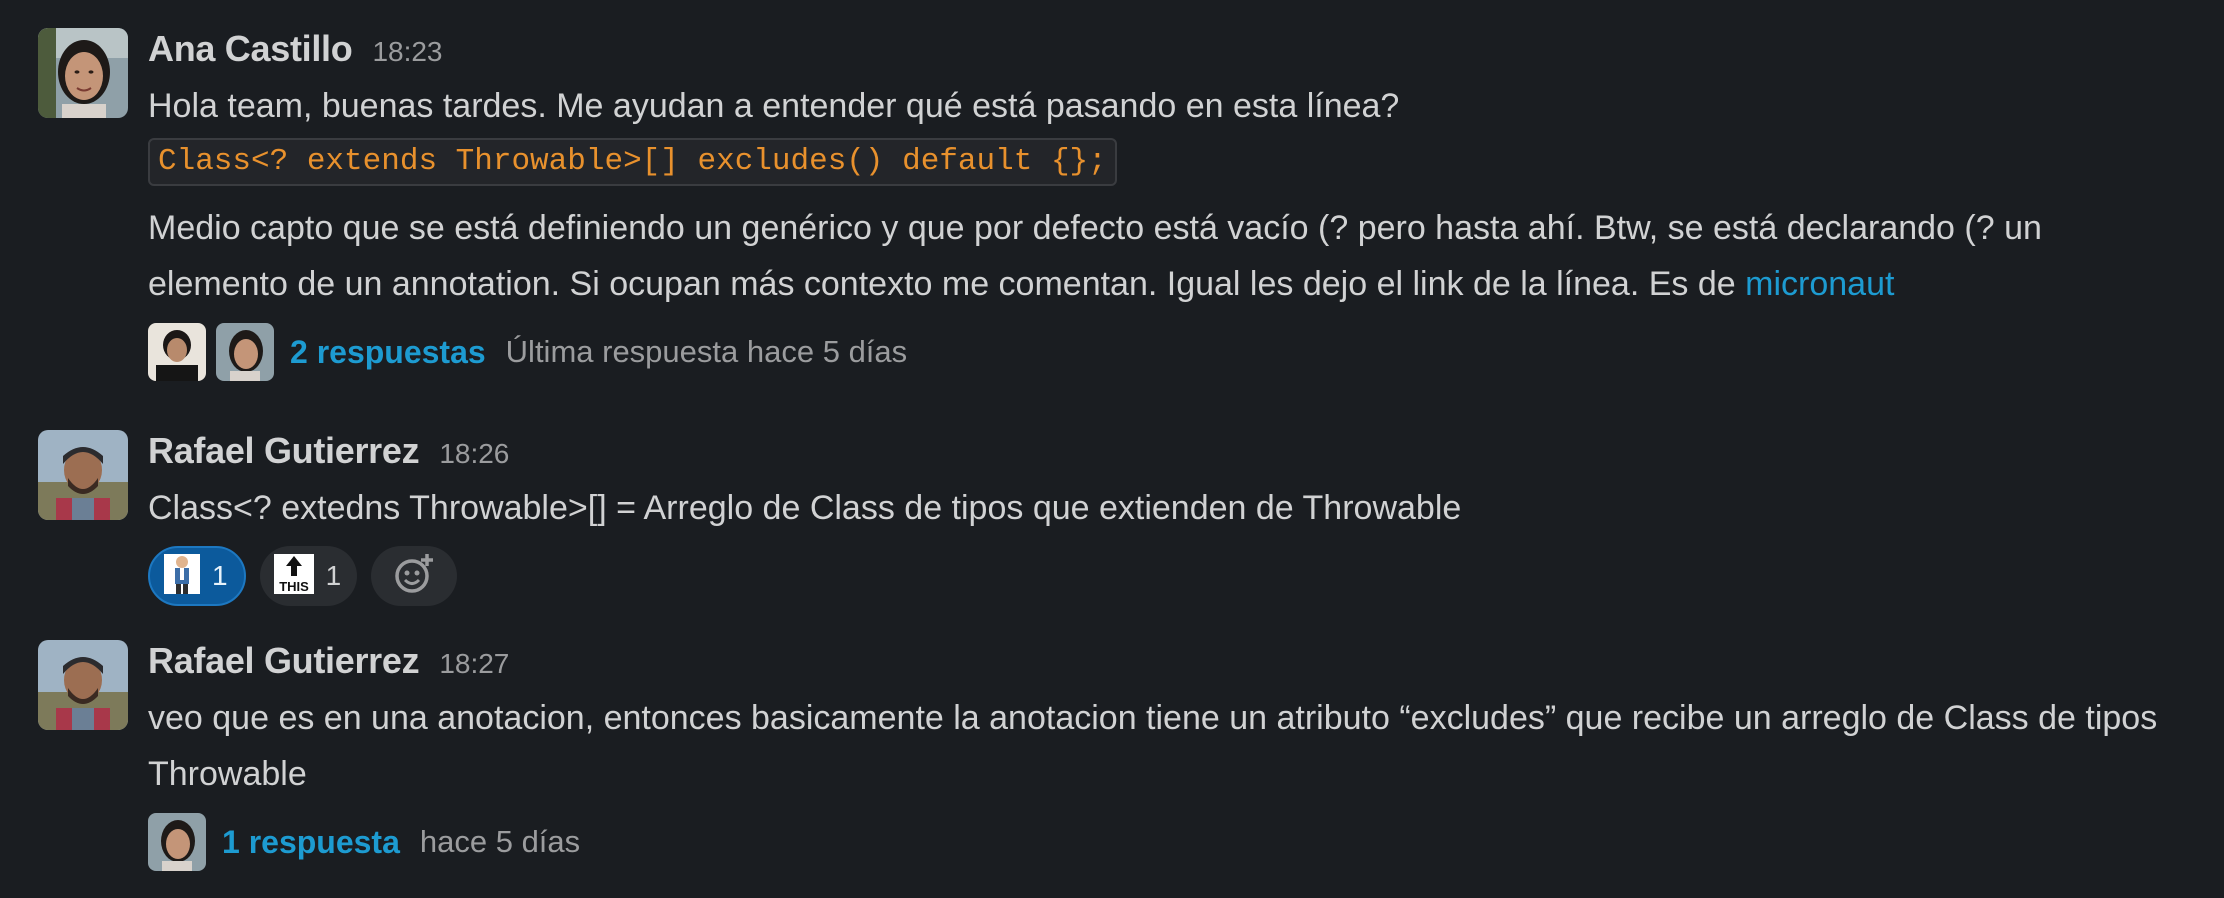 Image resolution: width=2224 pixels, height=898 pixels. Describe the element at coordinates (311, 842) in the screenshot. I see `replies-link: 1 respuesta` at that location.